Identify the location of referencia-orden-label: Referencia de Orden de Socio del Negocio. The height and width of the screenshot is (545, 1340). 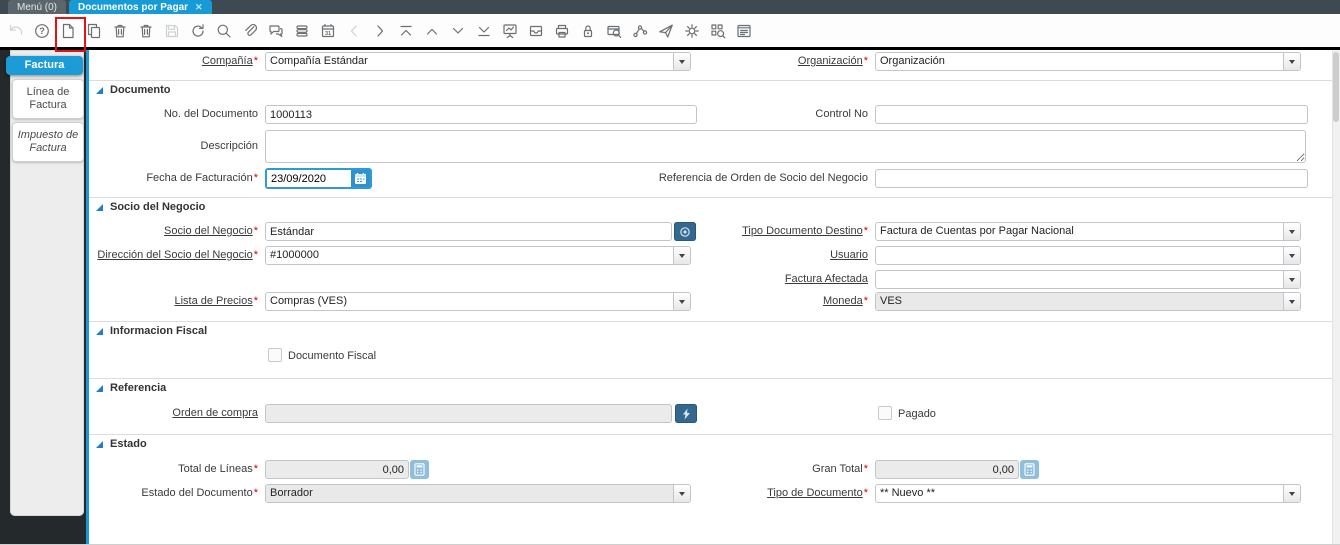
(763, 178).